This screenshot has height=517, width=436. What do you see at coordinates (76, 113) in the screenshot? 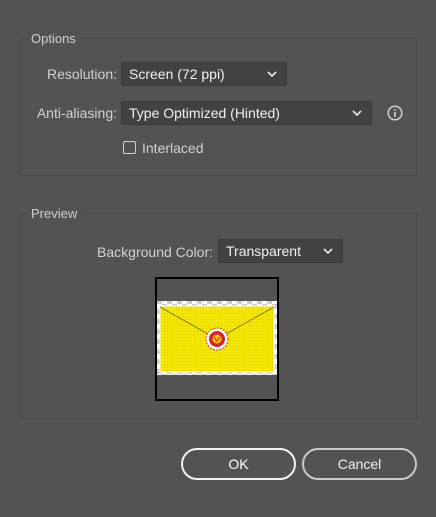
I see `antialiasing-label: Anti-aliasing:` at bounding box center [76, 113].